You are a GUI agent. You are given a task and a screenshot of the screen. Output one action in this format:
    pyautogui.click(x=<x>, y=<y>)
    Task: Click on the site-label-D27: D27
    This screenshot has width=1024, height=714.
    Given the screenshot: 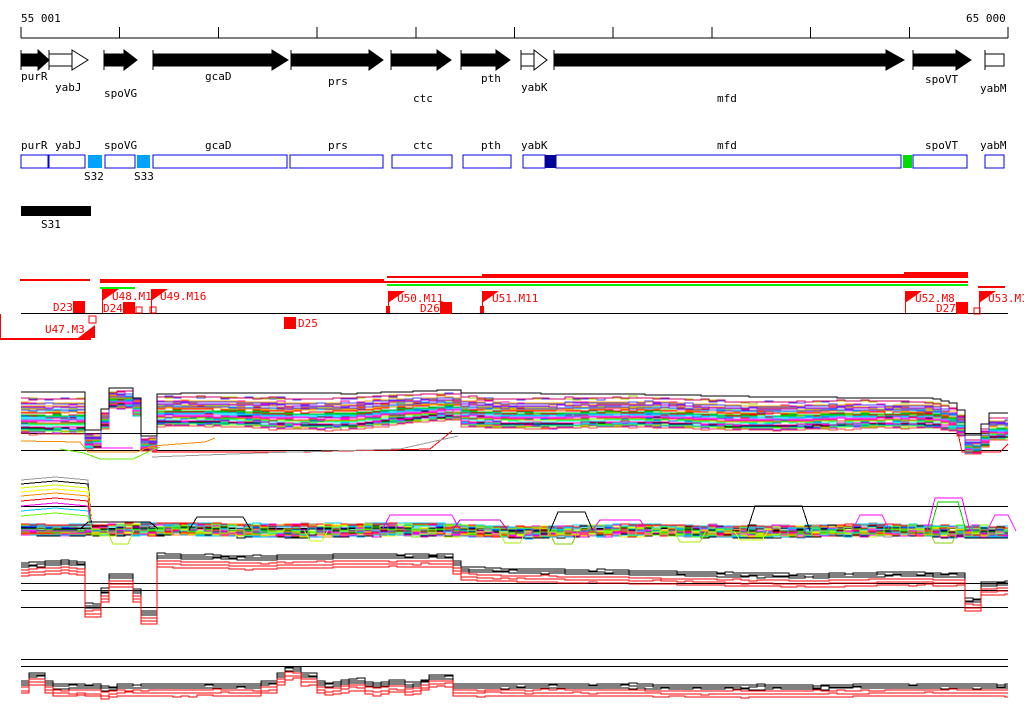 What is the action you would take?
    pyautogui.click(x=946, y=308)
    